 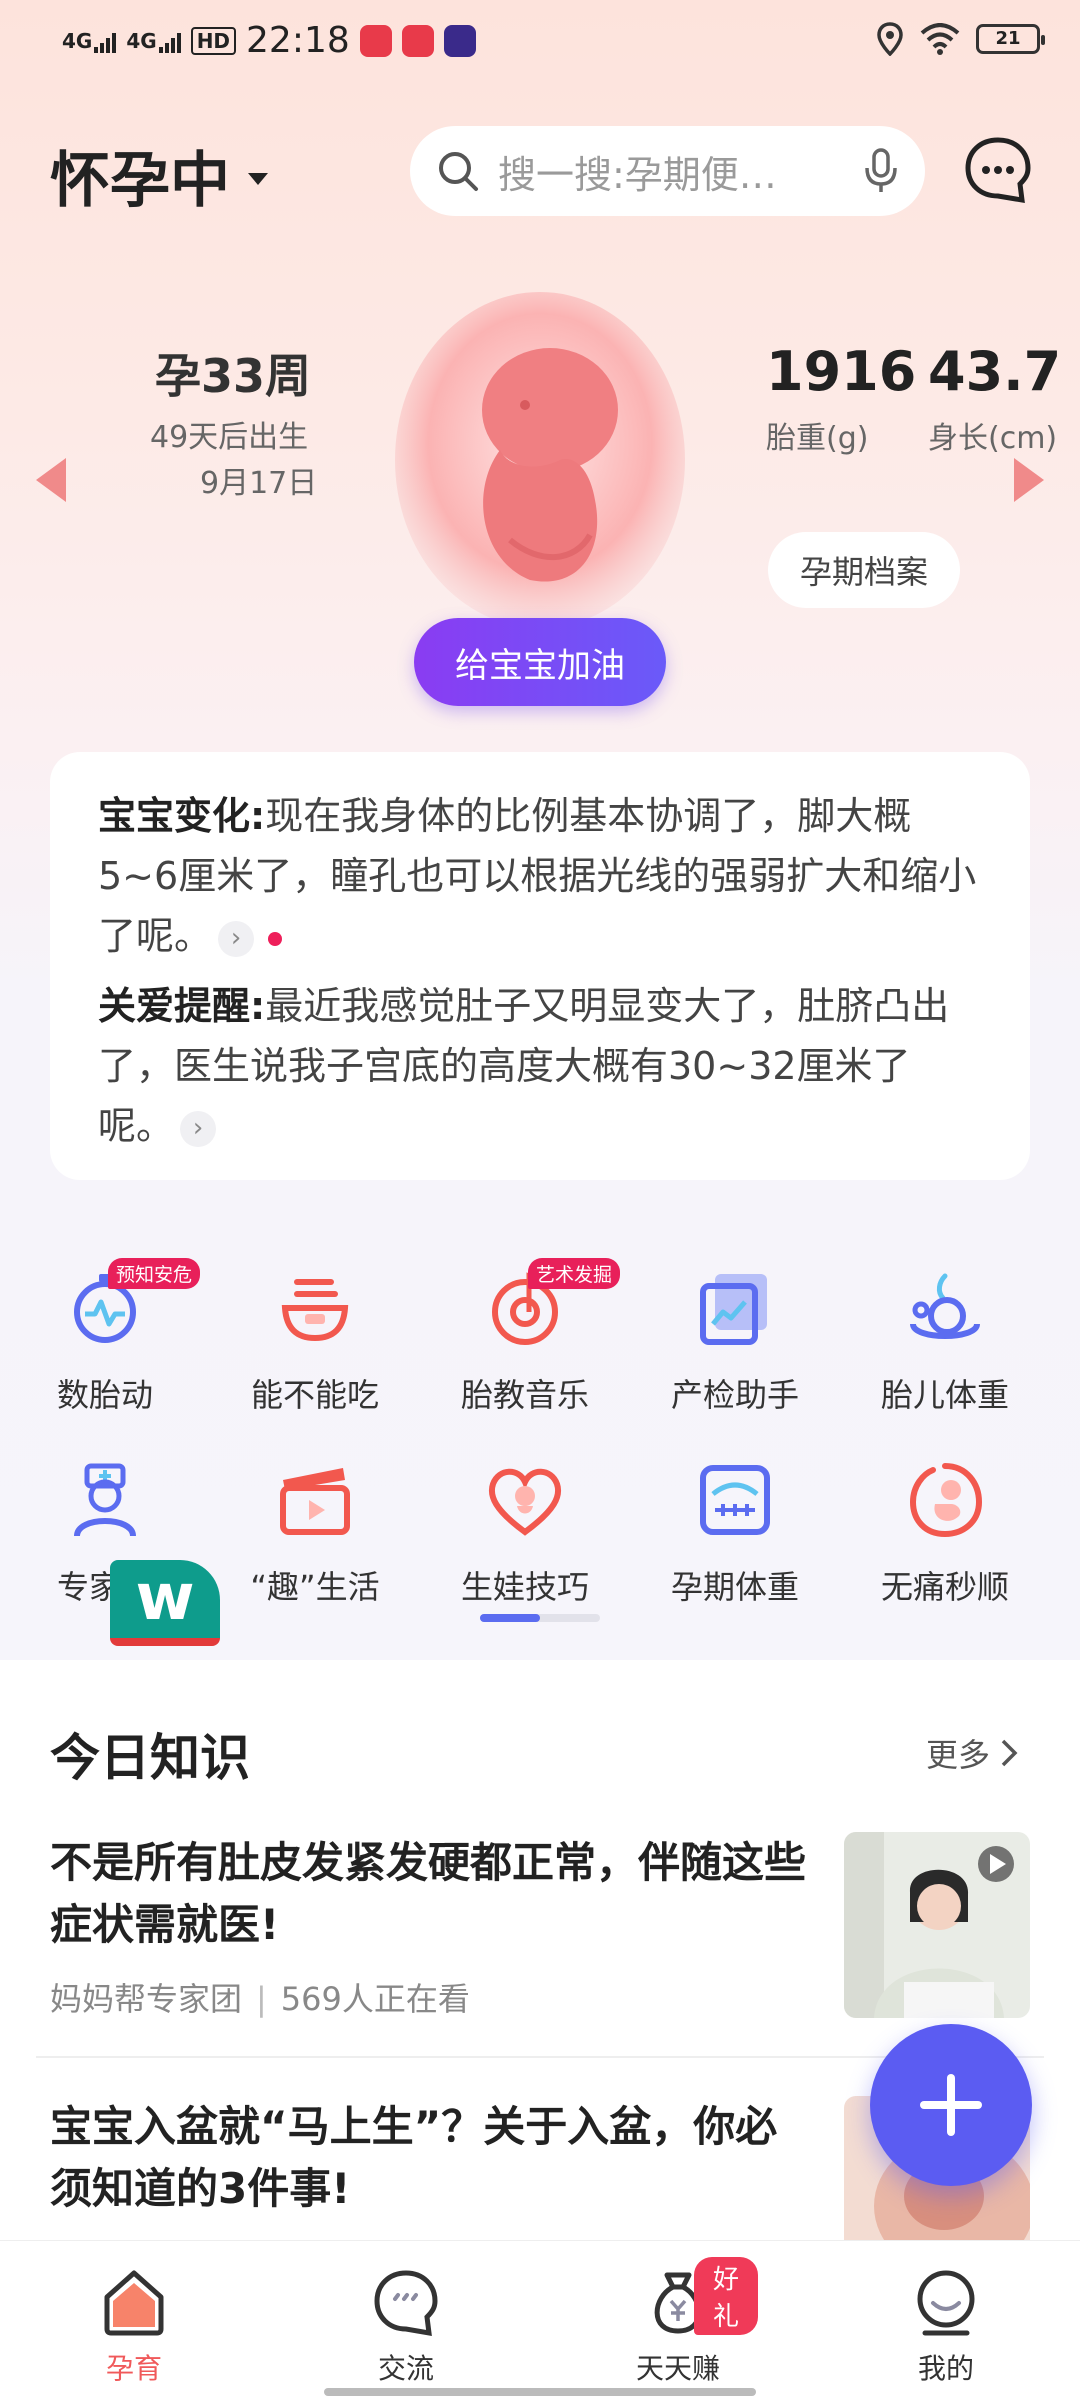 I want to click on caret-down-icon, so click(x=258, y=178).